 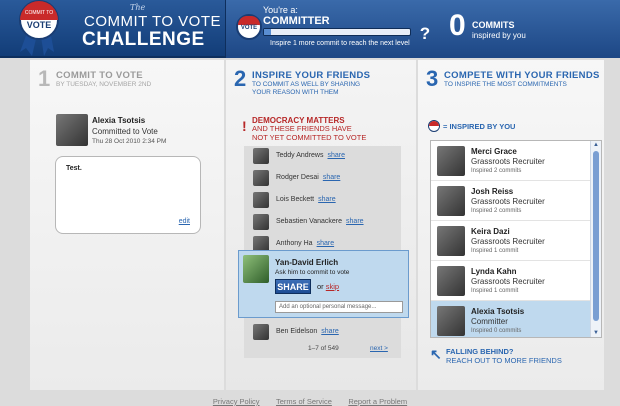 I want to click on vote-badge-icon, so click(x=434, y=126).